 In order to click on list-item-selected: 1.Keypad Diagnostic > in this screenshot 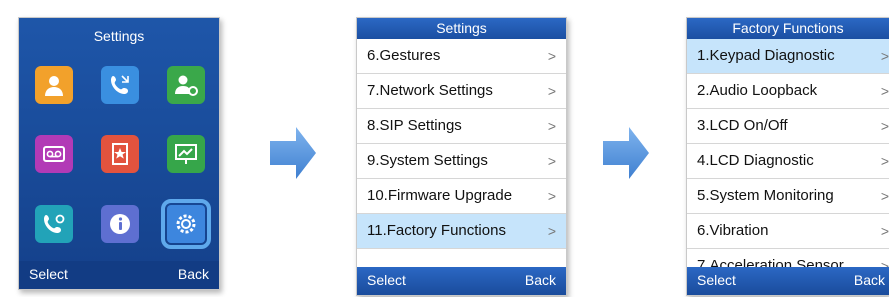, I will do `click(788, 56)`.